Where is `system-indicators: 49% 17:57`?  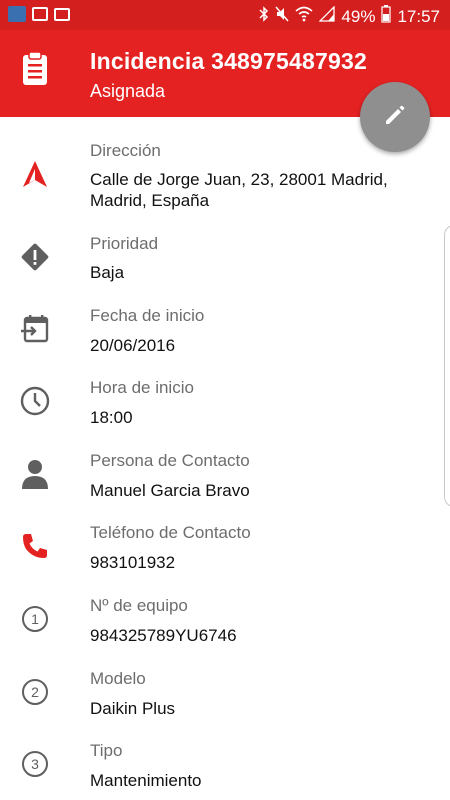
system-indicators: 49% 17:57 is located at coordinates (349, 16).